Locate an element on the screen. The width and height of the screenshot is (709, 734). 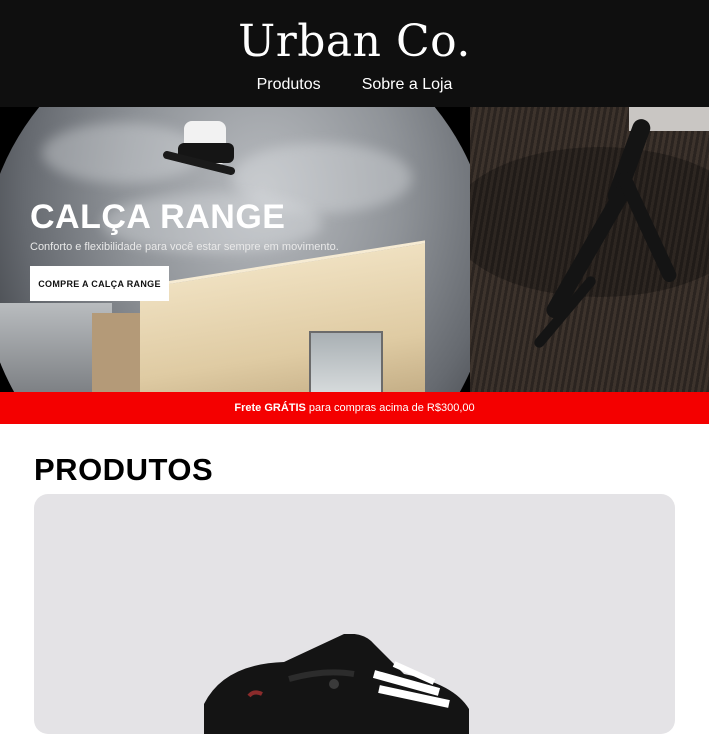
hero-title: CALÇA RANGE is located at coordinates (158, 217).